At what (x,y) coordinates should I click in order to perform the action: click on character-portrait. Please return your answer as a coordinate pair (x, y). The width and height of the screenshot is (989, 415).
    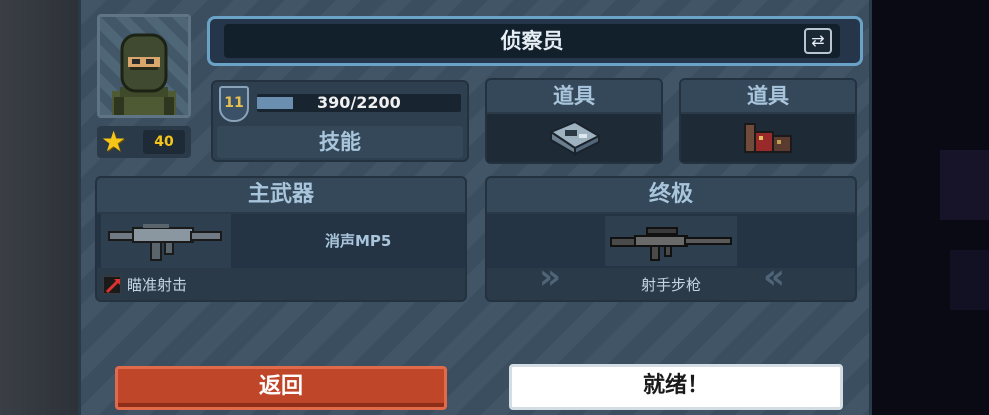
    Looking at the image, I should click on (144, 66).